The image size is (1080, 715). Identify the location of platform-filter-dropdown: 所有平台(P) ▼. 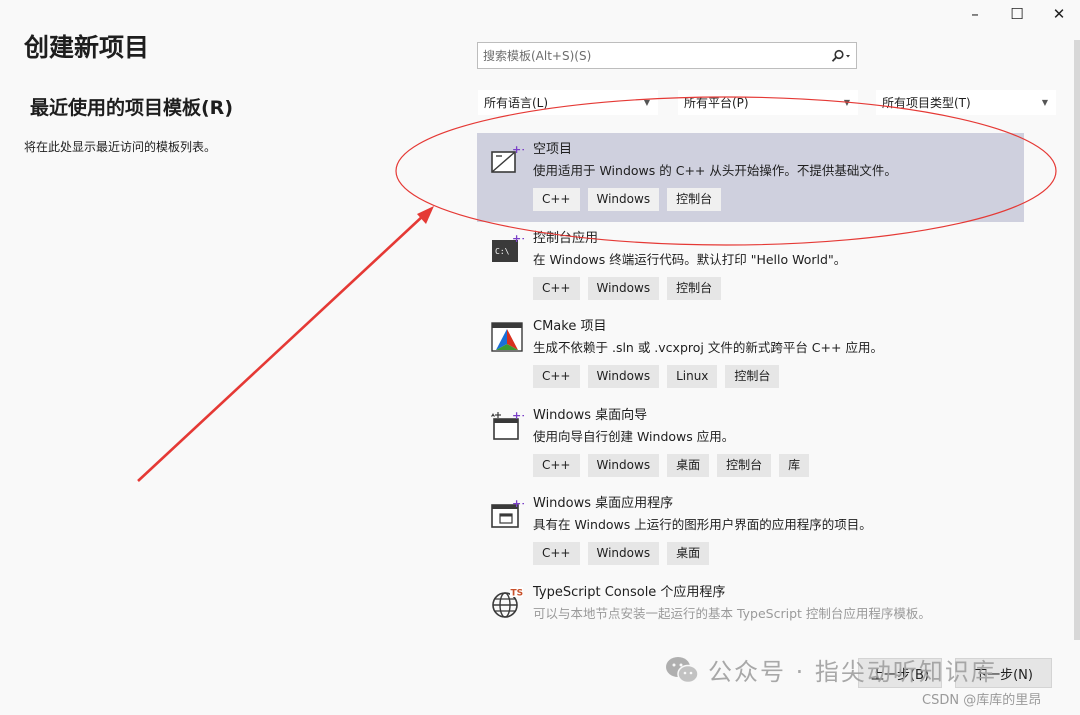
(768, 102).